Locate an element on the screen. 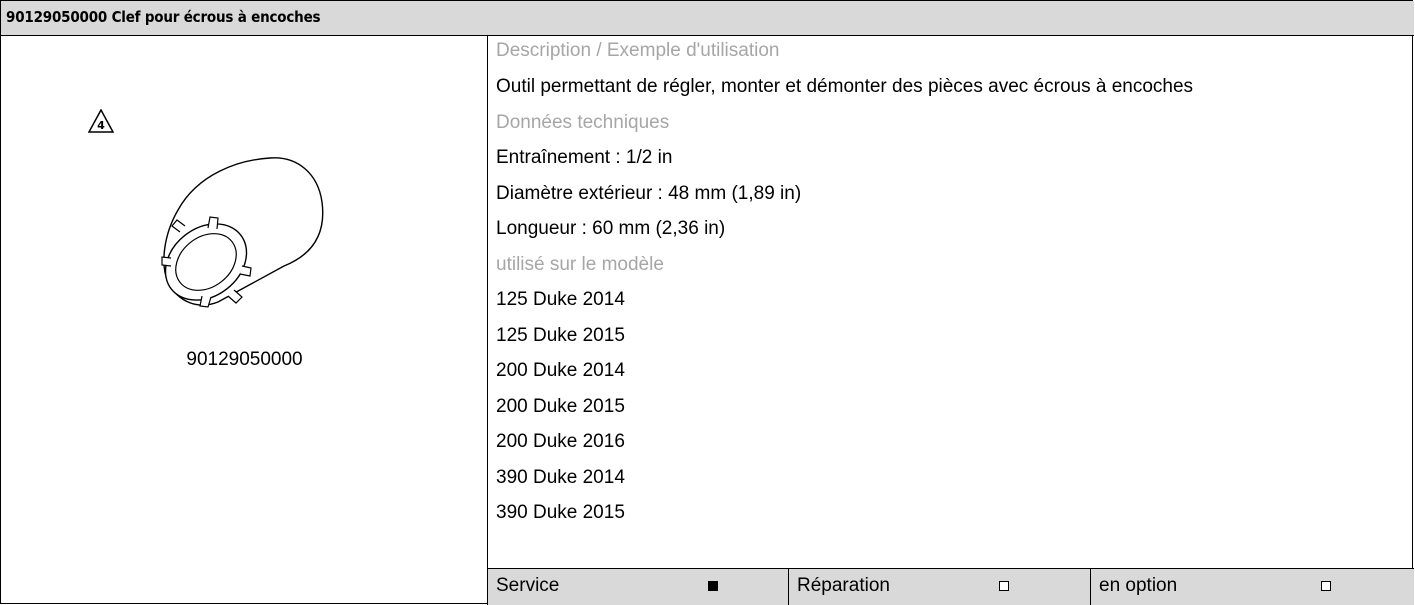 This screenshot has width=1415, height=605. model-item: 125 Duke 2015 is located at coordinates (560, 335).